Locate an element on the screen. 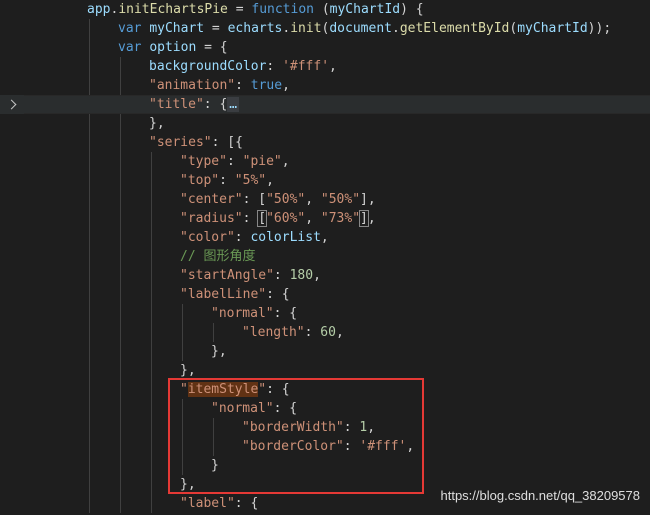 The width and height of the screenshot is (650, 515). itemstyle-highlight-box is located at coordinates (296, 436).